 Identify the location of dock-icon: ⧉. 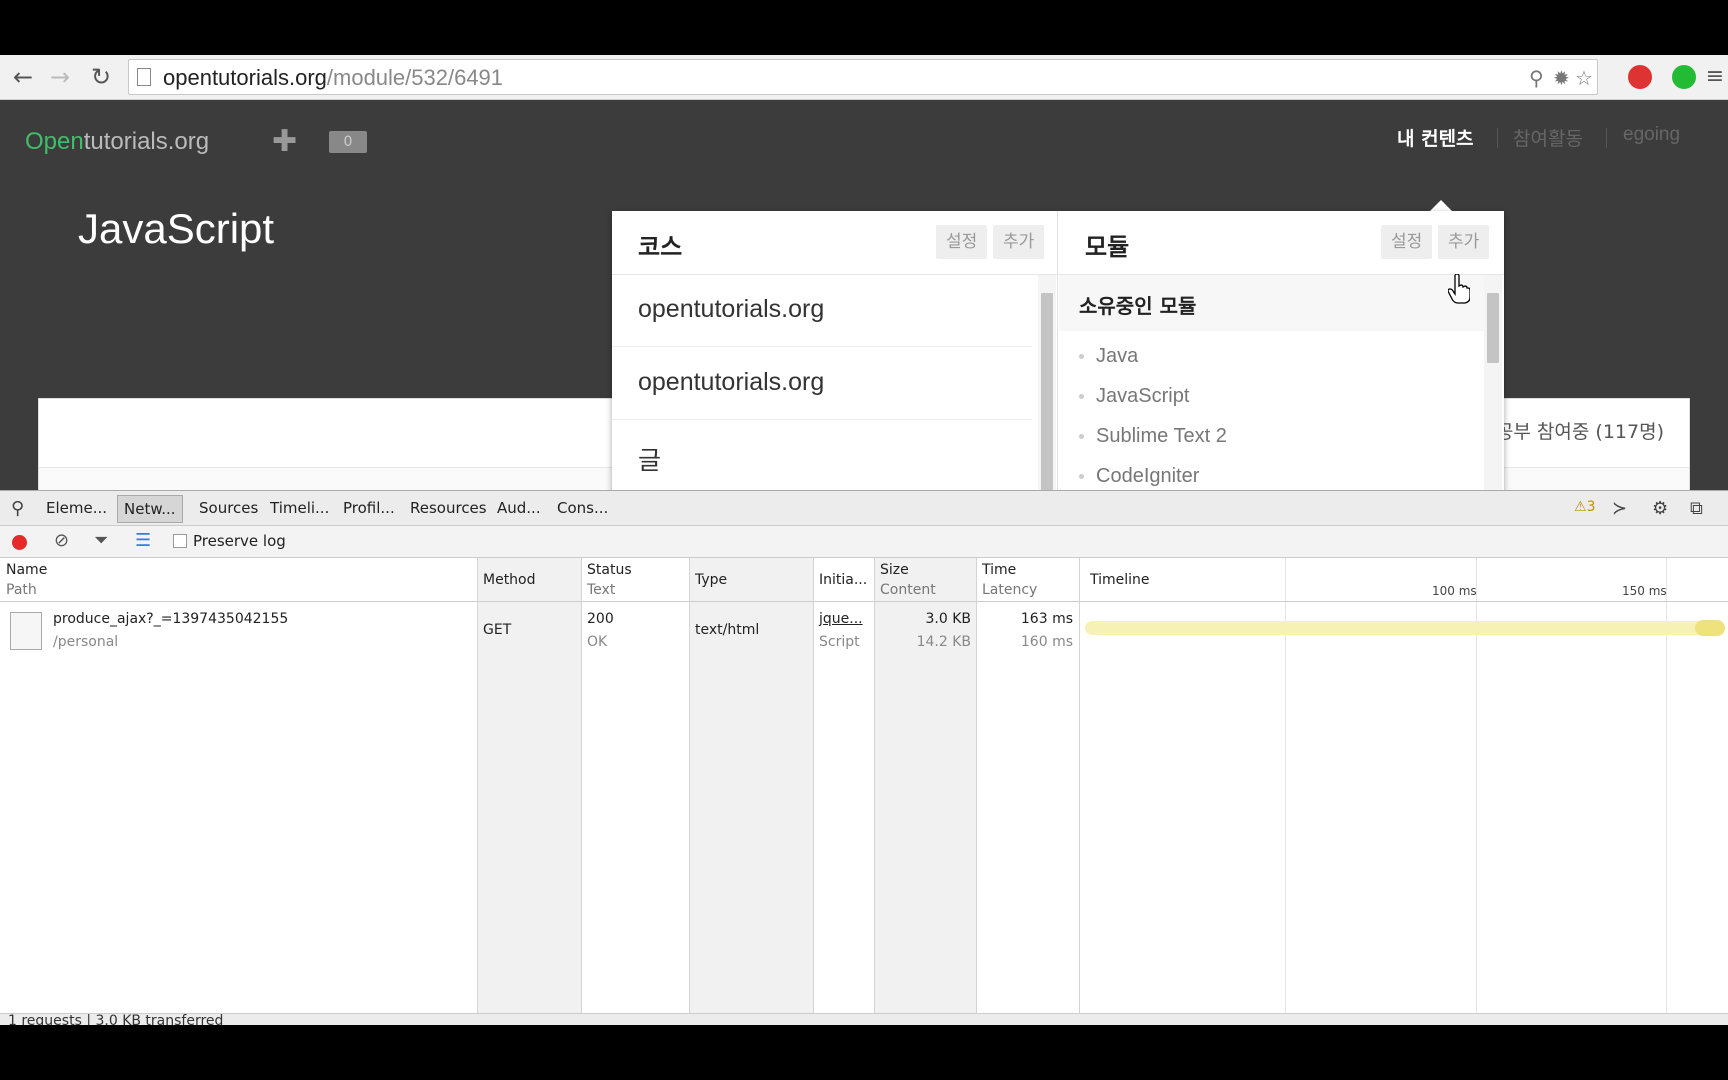
(1696, 508).